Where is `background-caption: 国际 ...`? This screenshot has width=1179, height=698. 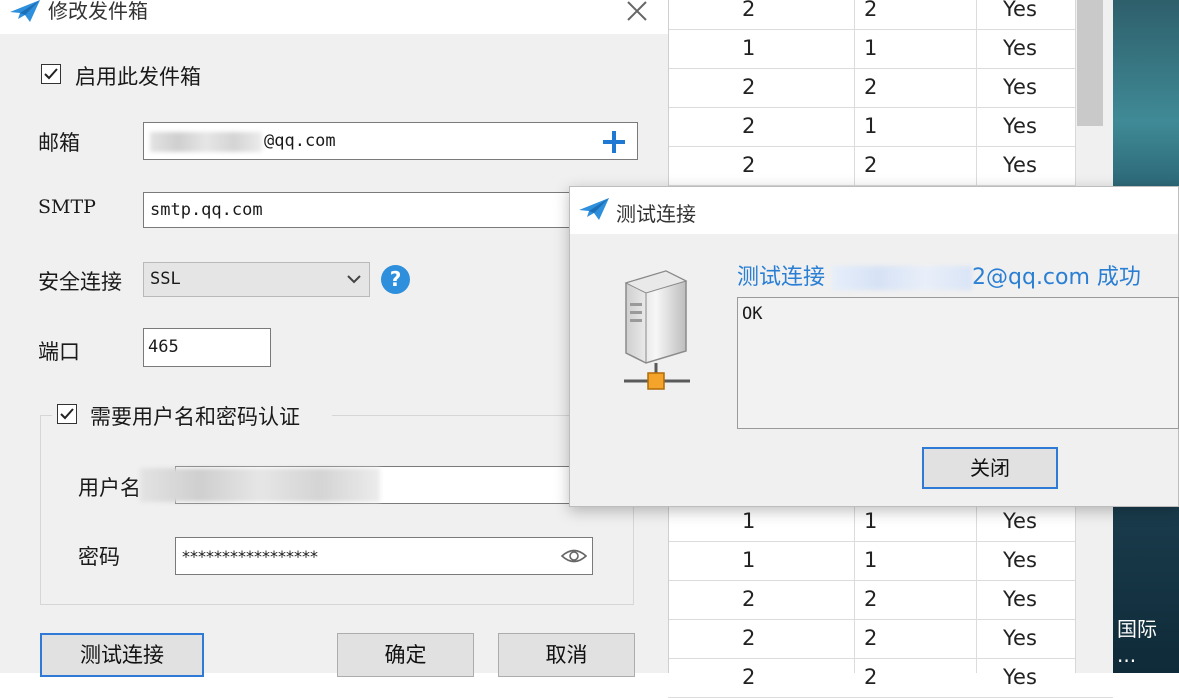 background-caption: 国际 ... is located at coordinates (1137, 642).